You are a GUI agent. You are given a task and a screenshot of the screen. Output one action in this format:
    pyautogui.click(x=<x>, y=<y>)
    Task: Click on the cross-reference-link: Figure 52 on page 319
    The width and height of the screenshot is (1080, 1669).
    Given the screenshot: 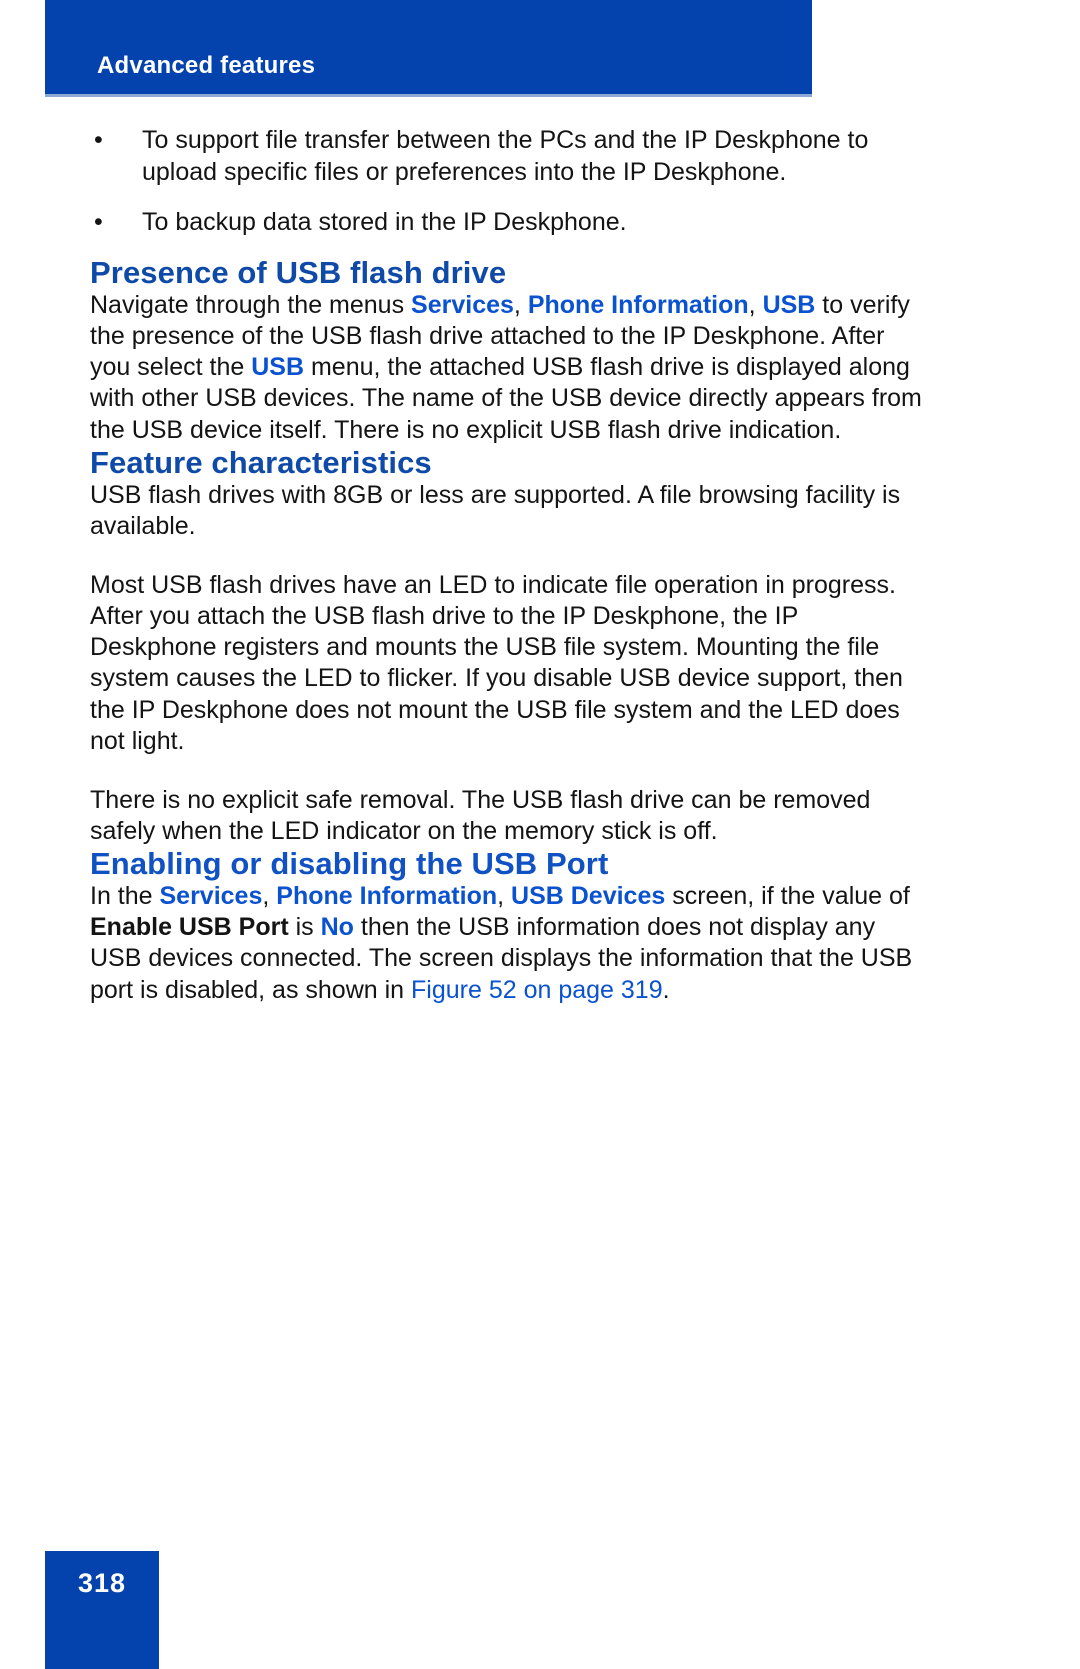 What is the action you would take?
    pyautogui.click(x=537, y=990)
    